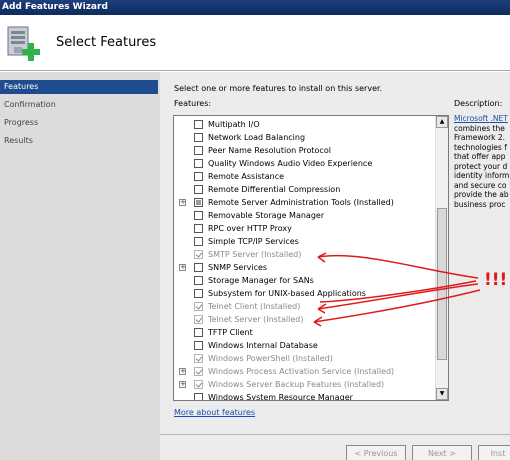  What do you see at coordinates (238, 267) in the screenshot?
I see `feature-label: SNMP Services` at bounding box center [238, 267].